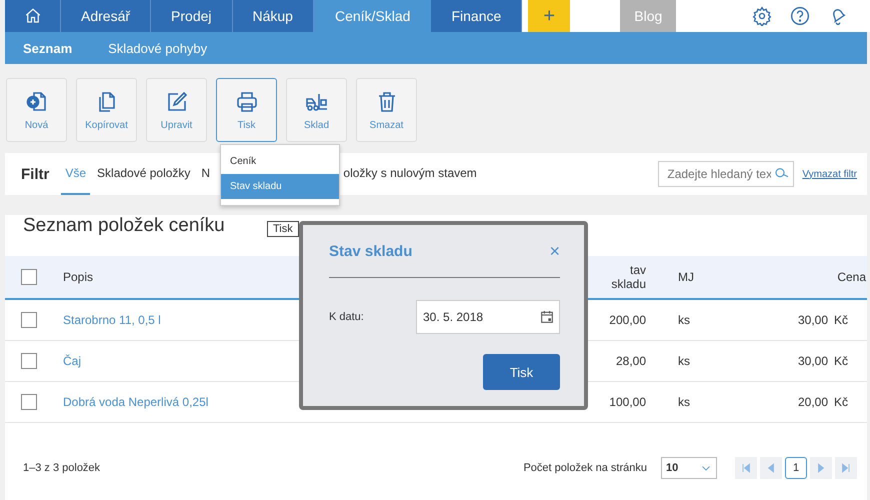  What do you see at coordinates (829, 174) in the screenshot?
I see `clear-filter-link: Vymazat filtr` at bounding box center [829, 174].